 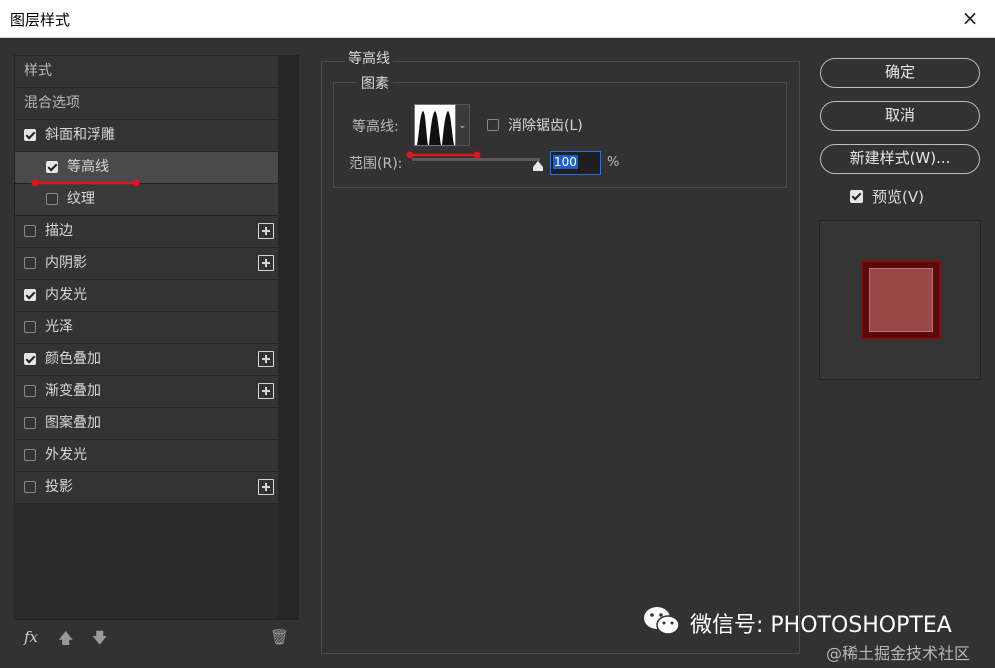 I want to click on preview-checkbox, so click(x=856, y=196).